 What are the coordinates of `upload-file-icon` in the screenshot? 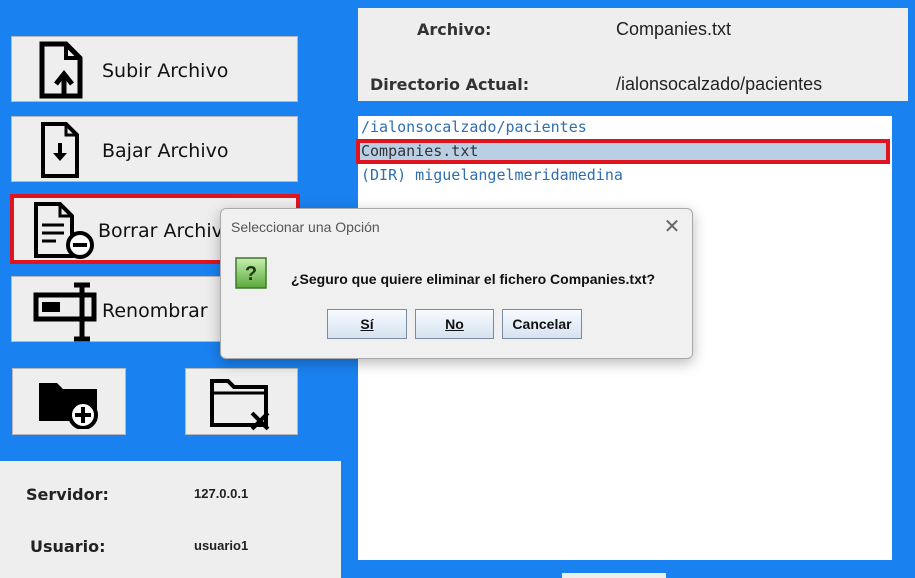 It's located at (61, 70).